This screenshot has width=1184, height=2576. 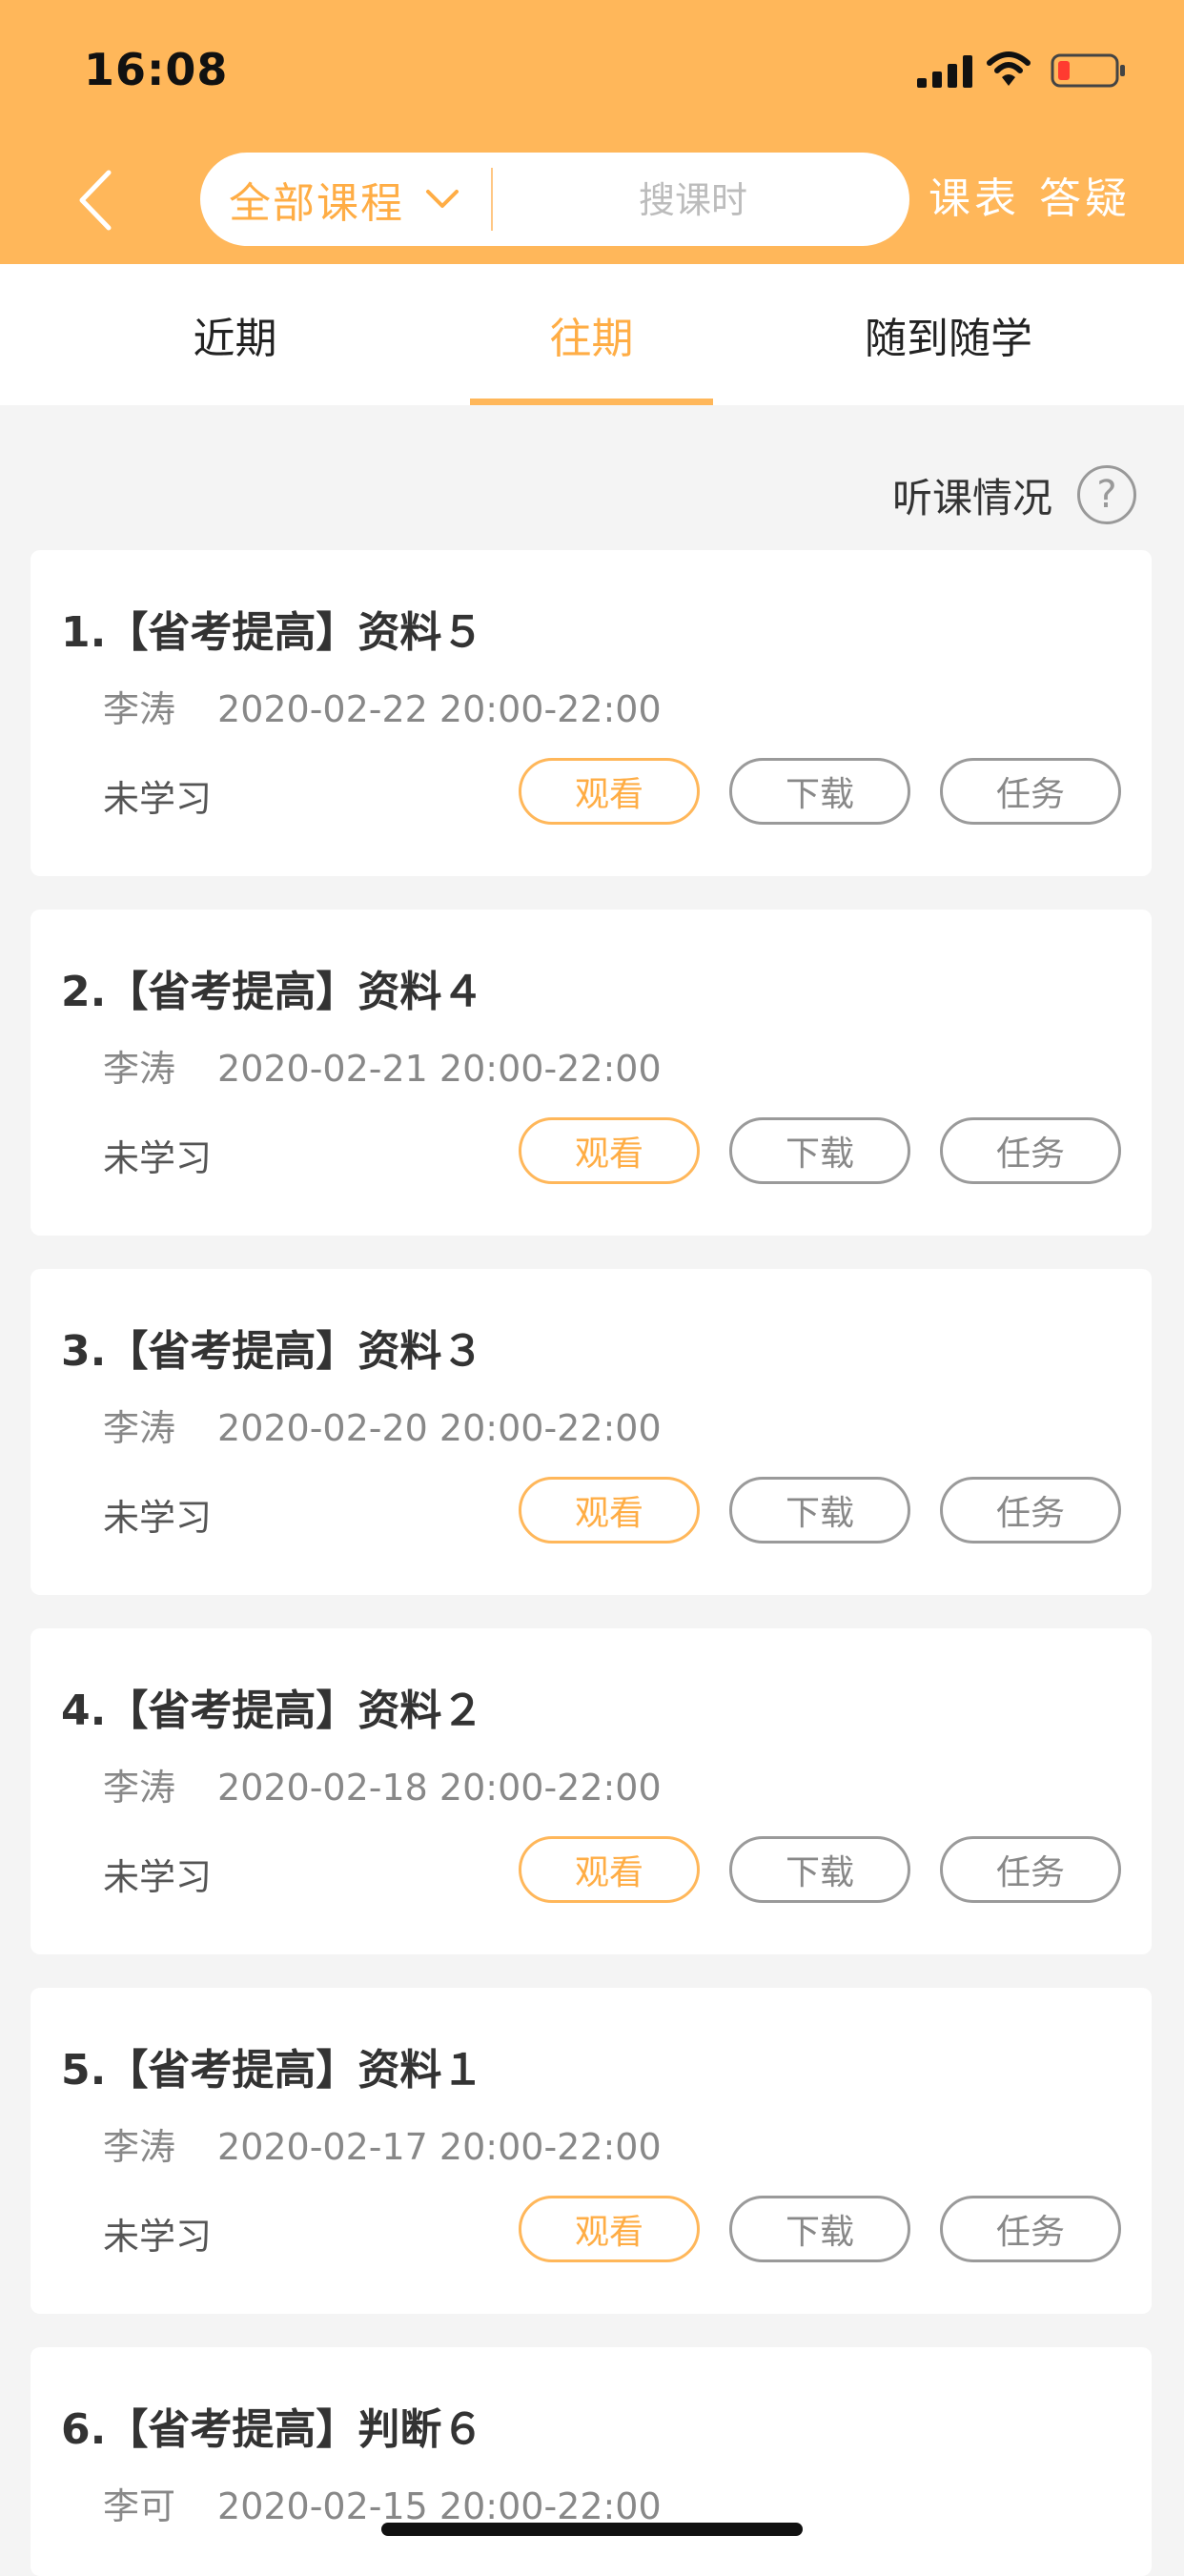 What do you see at coordinates (439, 1788) in the screenshot?
I see `lesson-time: 2020-02-18 20:00-22:00` at bounding box center [439, 1788].